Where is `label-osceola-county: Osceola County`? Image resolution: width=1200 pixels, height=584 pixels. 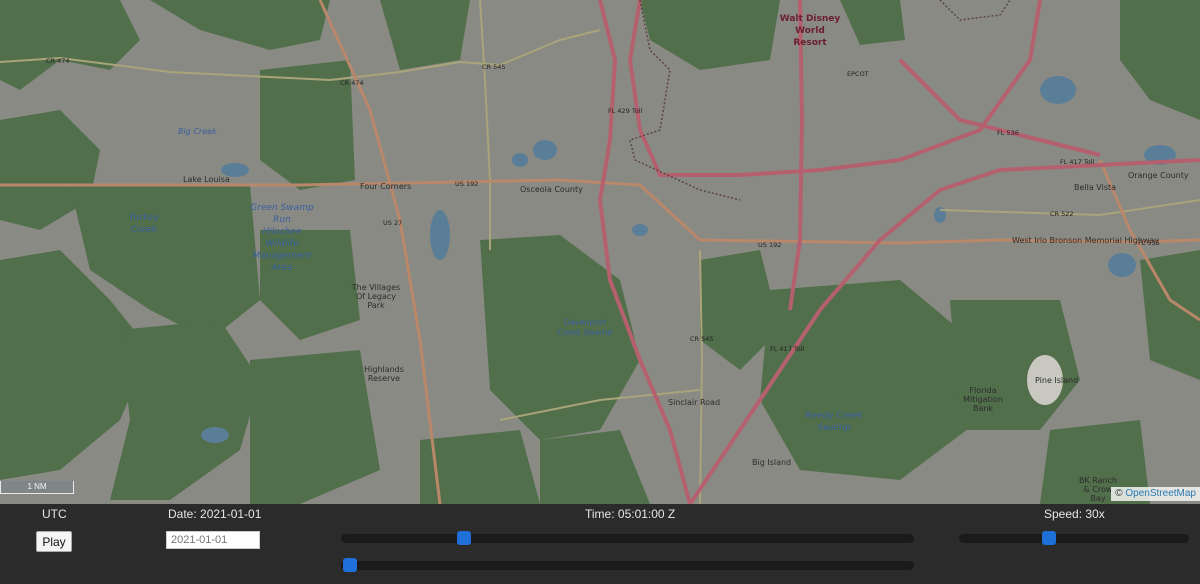
label-osceola-county: Osceola County is located at coordinates (551, 189).